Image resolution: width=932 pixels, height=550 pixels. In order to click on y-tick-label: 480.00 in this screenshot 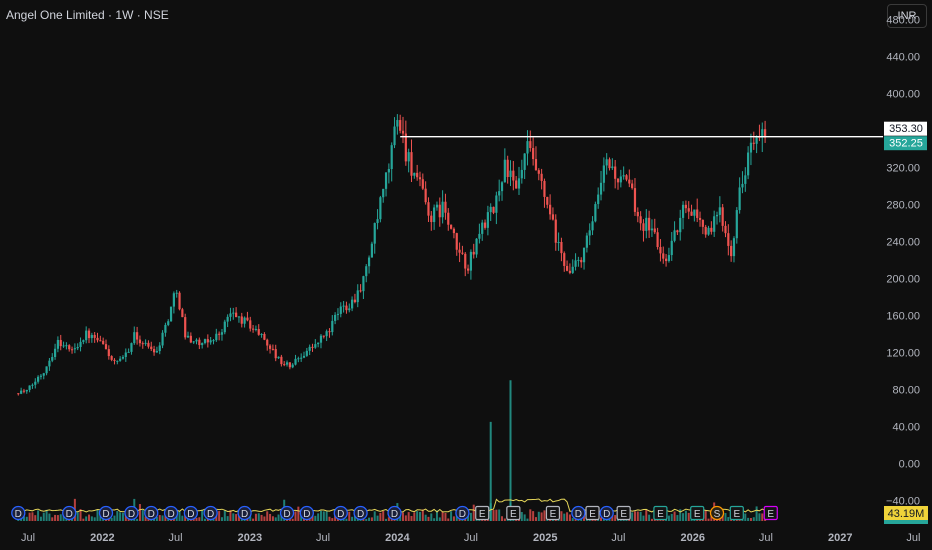, I will do `click(903, 21)`.